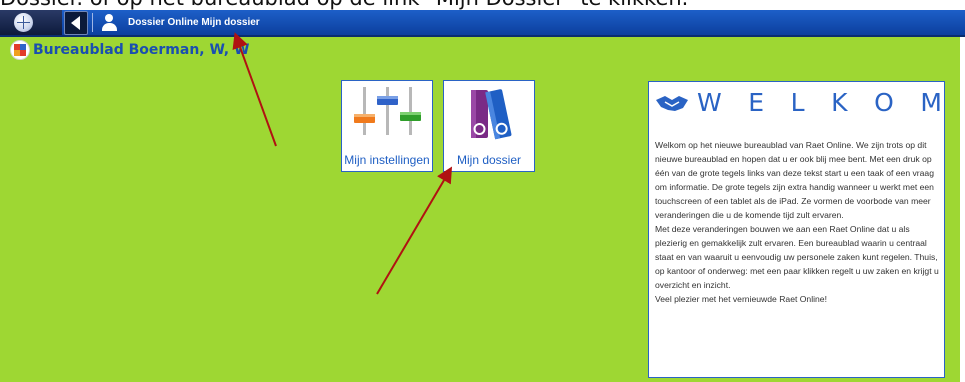 This screenshot has height=382, width=965. I want to click on sliders-icon, so click(387, 111).